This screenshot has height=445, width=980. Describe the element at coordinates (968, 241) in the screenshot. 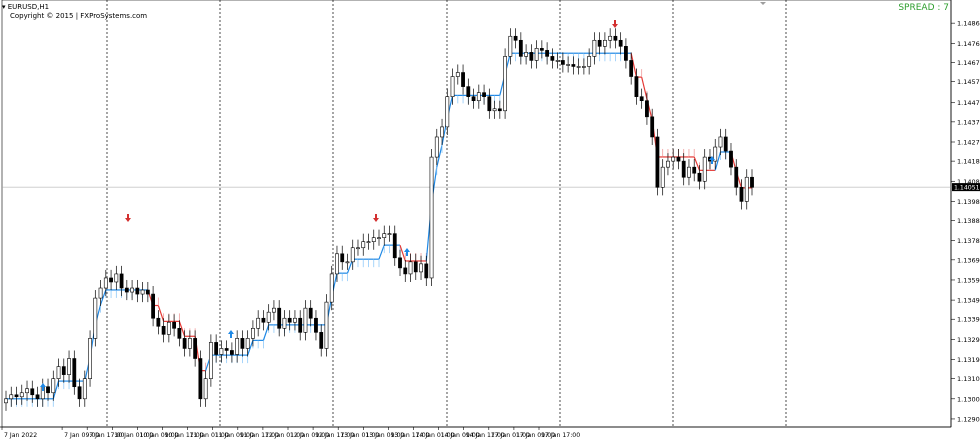

I see `y-tick-label: 1.13785` at that location.